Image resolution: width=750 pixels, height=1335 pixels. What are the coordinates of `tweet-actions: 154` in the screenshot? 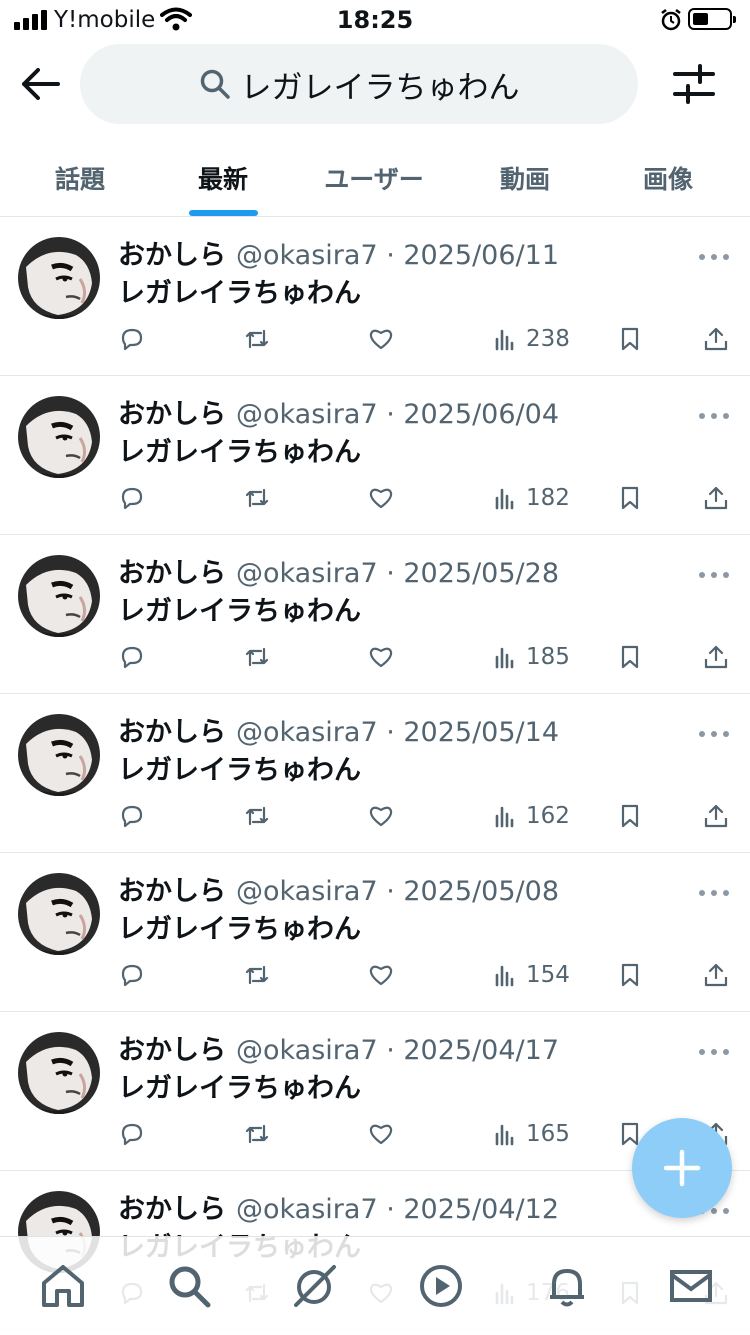 It's located at (375, 975).